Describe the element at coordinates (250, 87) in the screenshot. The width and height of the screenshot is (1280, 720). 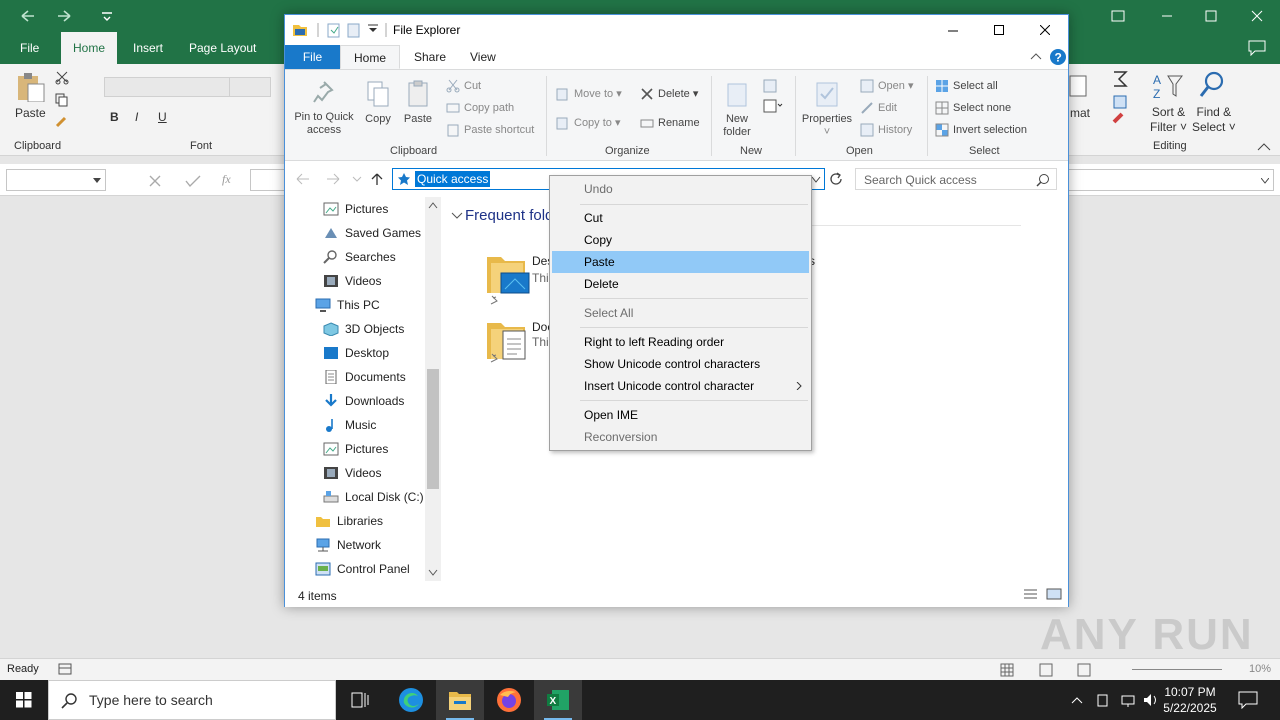
I see `font-size-box` at that location.